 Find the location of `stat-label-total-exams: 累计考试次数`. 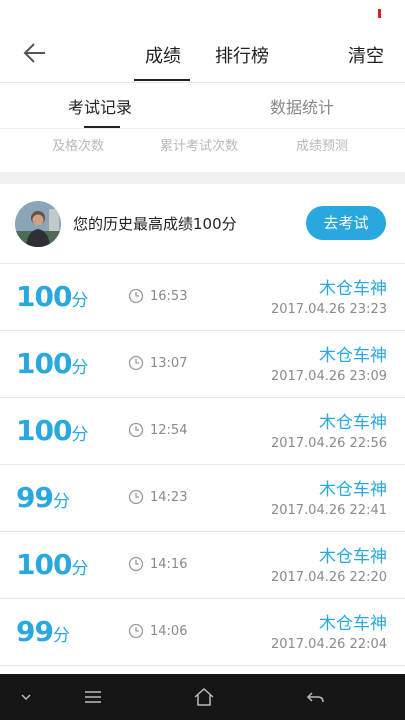

stat-label-total-exams: 累计考试次数 is located at coordinates (199, 146).